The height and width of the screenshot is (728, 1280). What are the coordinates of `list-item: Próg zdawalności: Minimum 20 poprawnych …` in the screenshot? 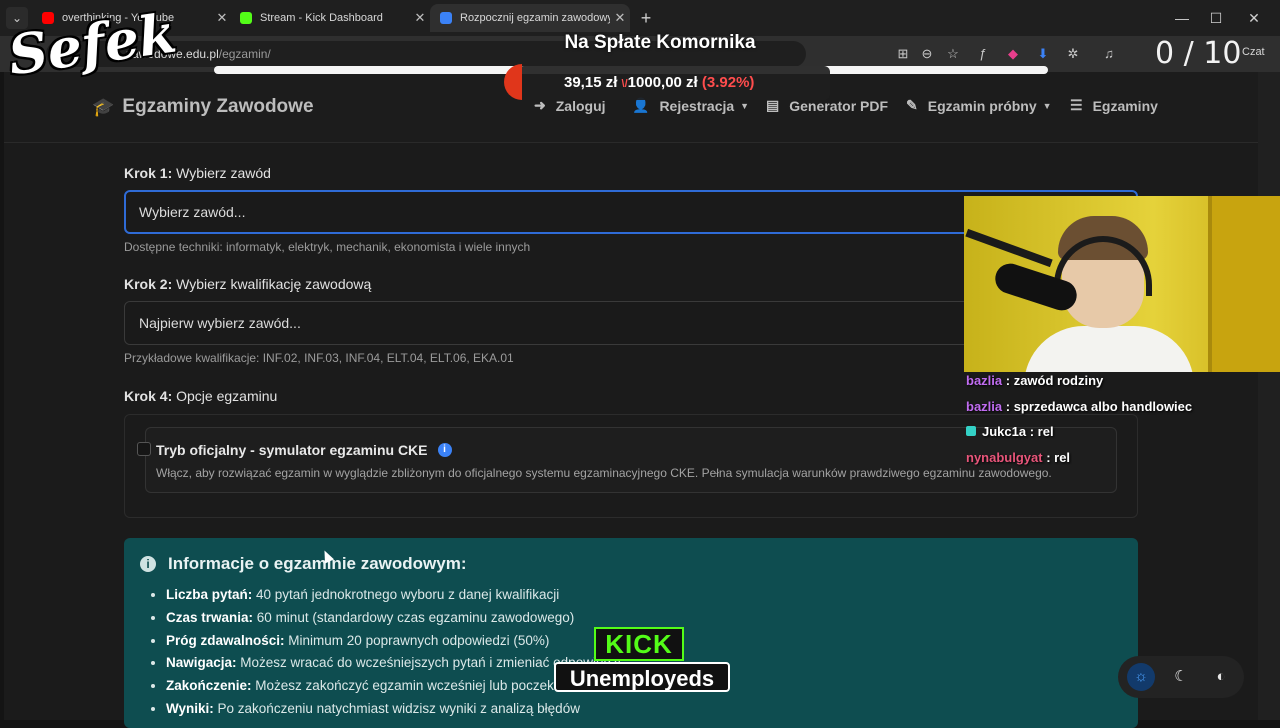 It's located at (393, 641).